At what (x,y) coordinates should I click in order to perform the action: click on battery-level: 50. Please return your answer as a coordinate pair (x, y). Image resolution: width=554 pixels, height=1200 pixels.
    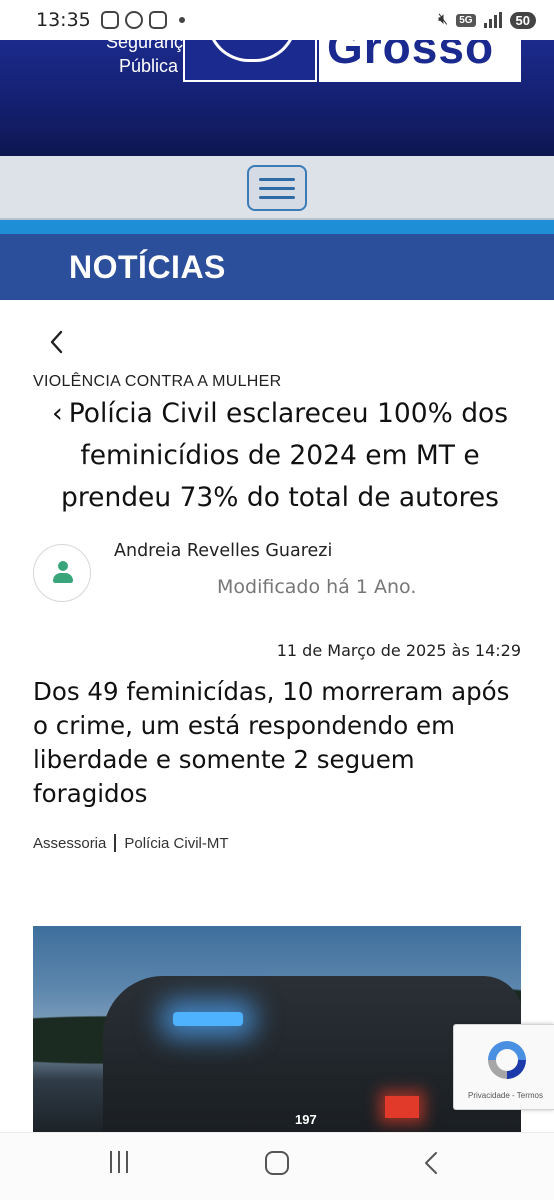
    Looking at the image, I should click on (522, 20).